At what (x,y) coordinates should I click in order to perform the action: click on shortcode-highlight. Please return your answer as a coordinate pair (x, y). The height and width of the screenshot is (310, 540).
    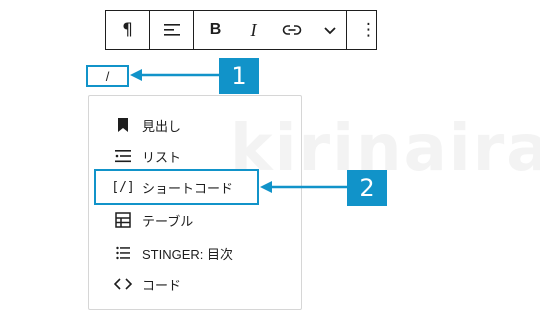
    Looking at the image, I should click on (176, 187).